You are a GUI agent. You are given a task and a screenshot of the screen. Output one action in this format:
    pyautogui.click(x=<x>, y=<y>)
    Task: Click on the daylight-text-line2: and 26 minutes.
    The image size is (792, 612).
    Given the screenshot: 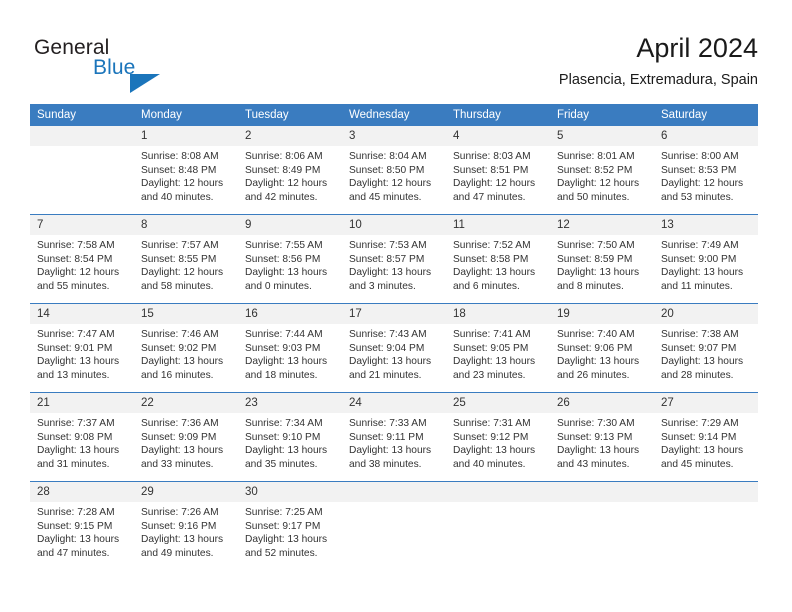 What is the action you would take?
    pyautogui.click(x=593, y=375)
    